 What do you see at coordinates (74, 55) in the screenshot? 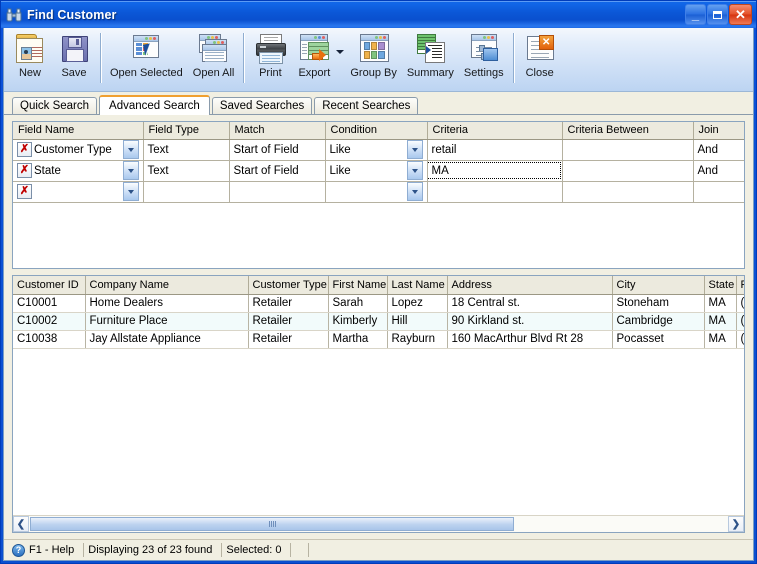
I see `toolbar-button-save: Save` at bounding box center [74, 55].